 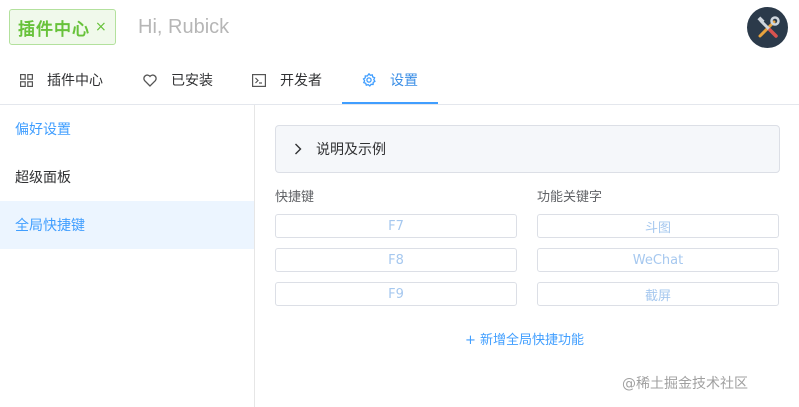 I want to click on tab-settings: 设置, so click(x=390, y=80).